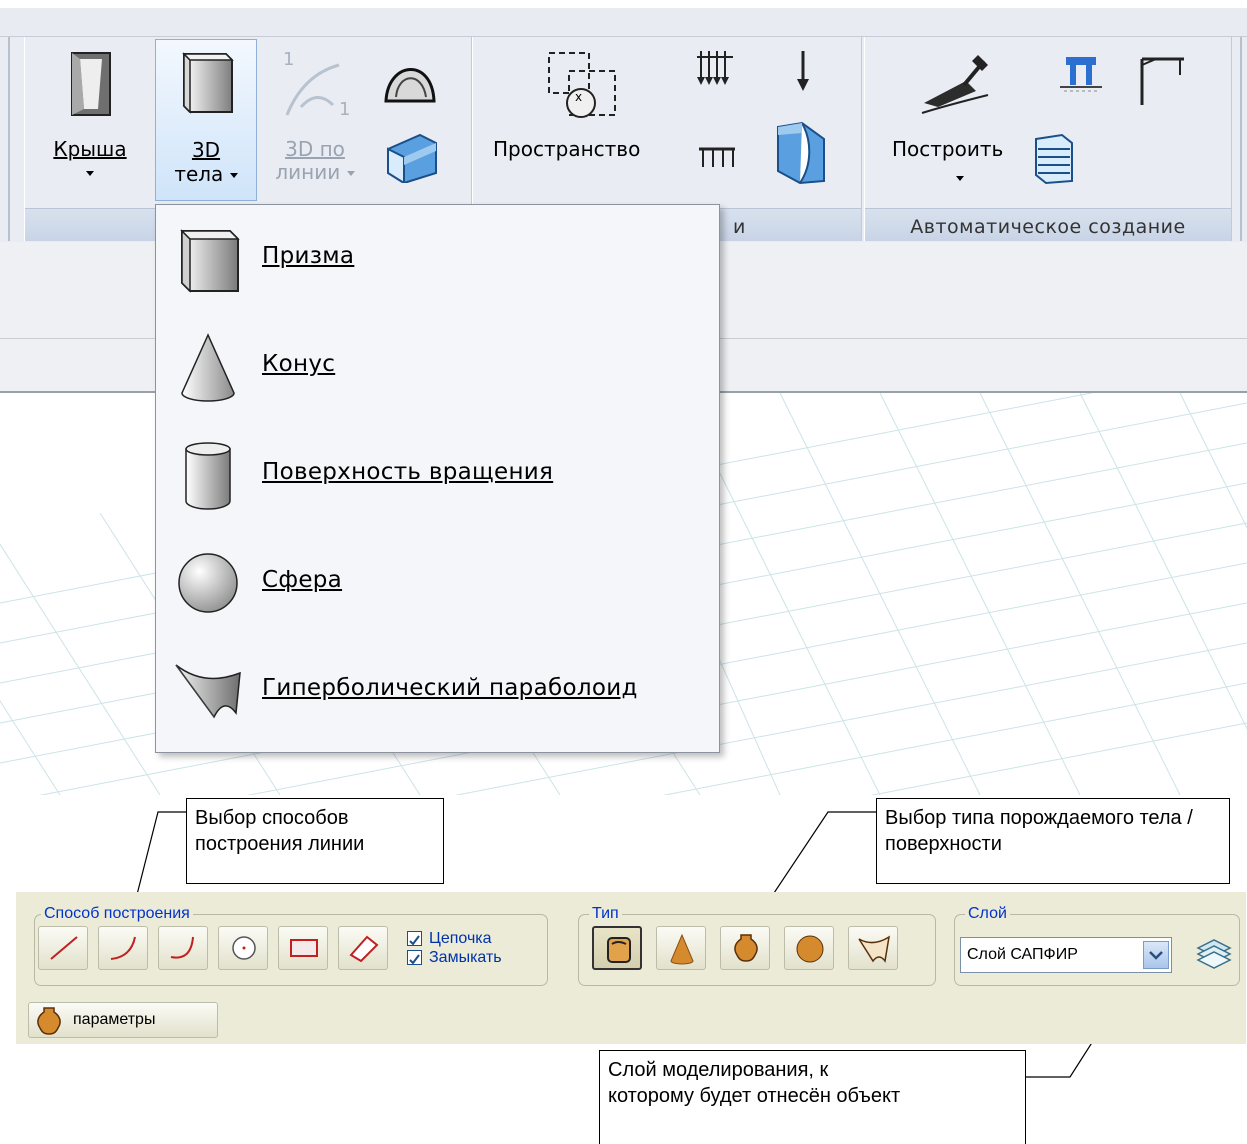 The image size is (1247, 1144). I want to click on type-sphere-icon, so click(810, 949).